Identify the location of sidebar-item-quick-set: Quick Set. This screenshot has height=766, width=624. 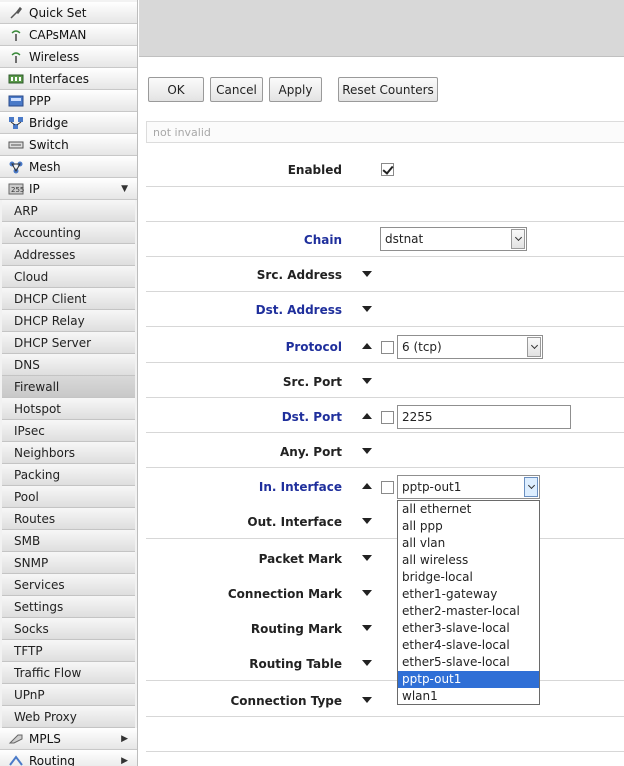
(68, 13).